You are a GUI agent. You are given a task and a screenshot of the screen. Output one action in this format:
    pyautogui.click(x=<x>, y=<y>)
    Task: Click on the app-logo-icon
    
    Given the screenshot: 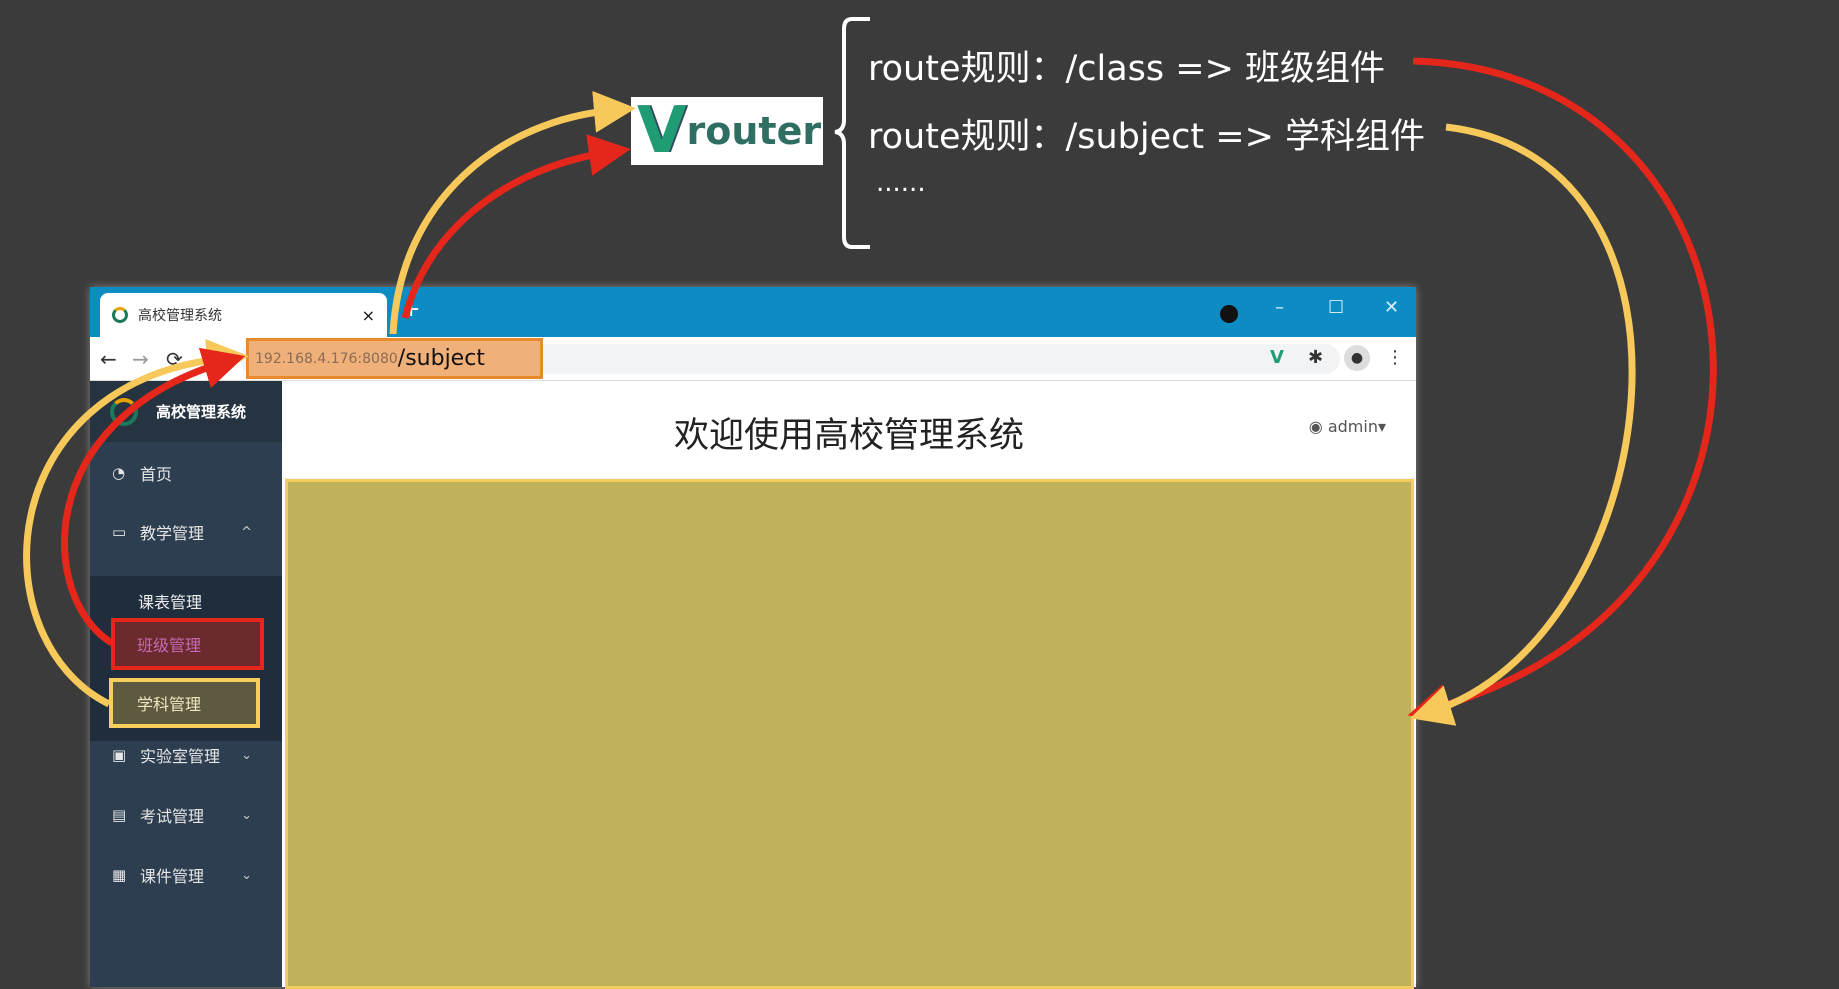 What is the action you would take?
    pyautogui.click(x=124, y=411)
    